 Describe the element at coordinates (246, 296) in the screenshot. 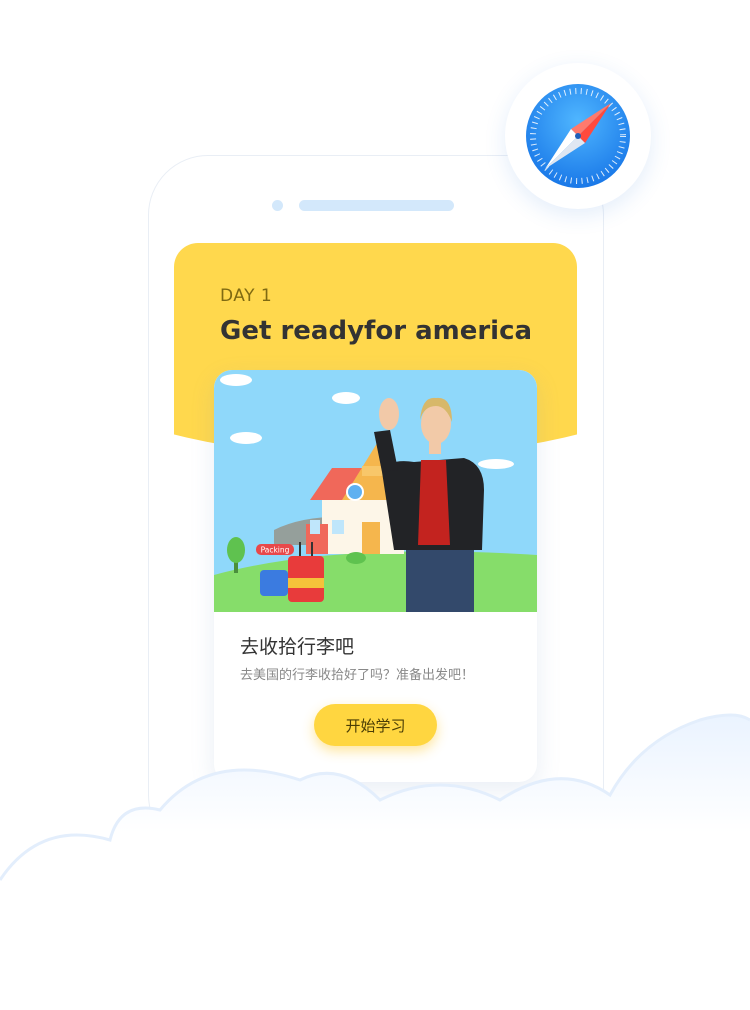

I see `day-label: DAY 1` at that location.